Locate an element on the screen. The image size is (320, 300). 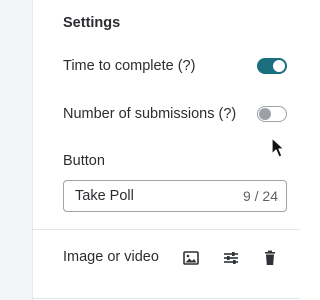
time-to-complete-label: Time to complete (?) is located at coordinates (129, 66).